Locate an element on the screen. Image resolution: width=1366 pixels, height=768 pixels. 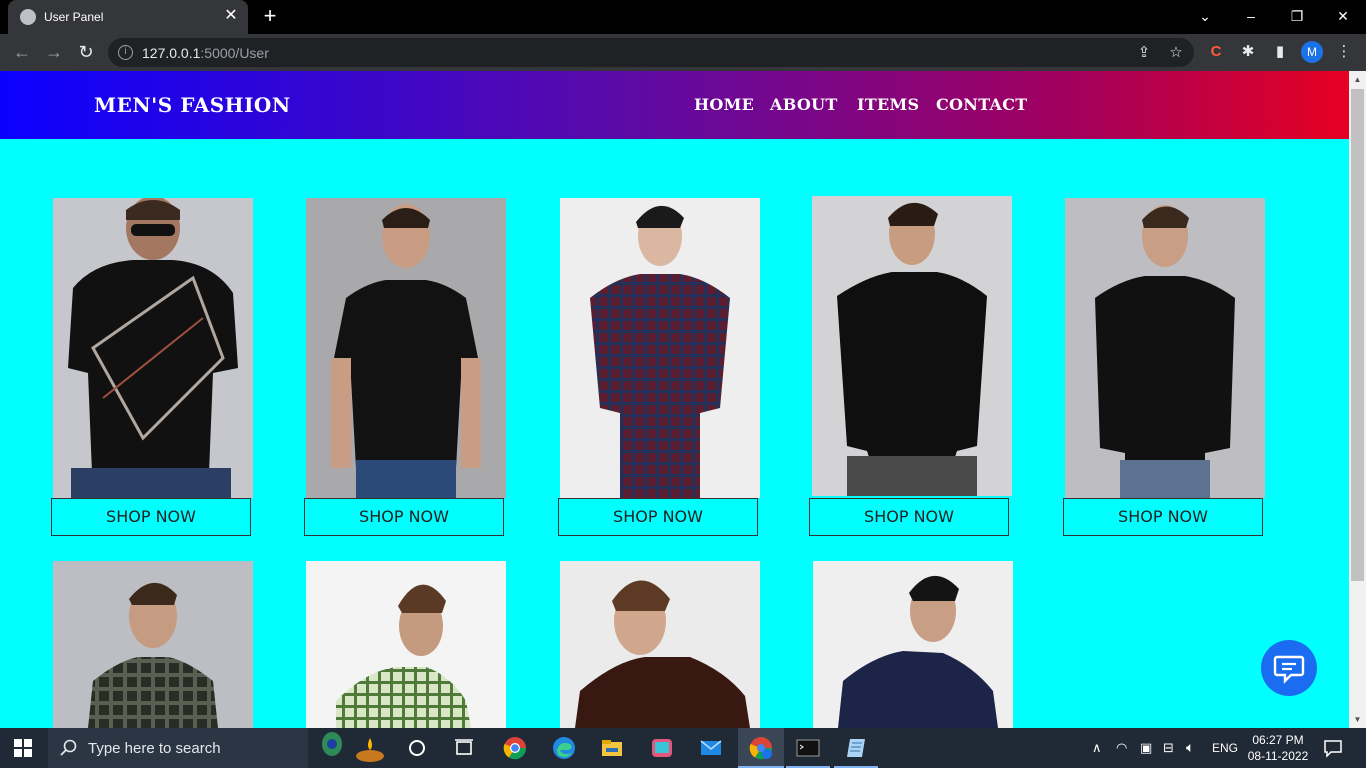
product-photo-navy-shirt is located at coordinates (913, 644).